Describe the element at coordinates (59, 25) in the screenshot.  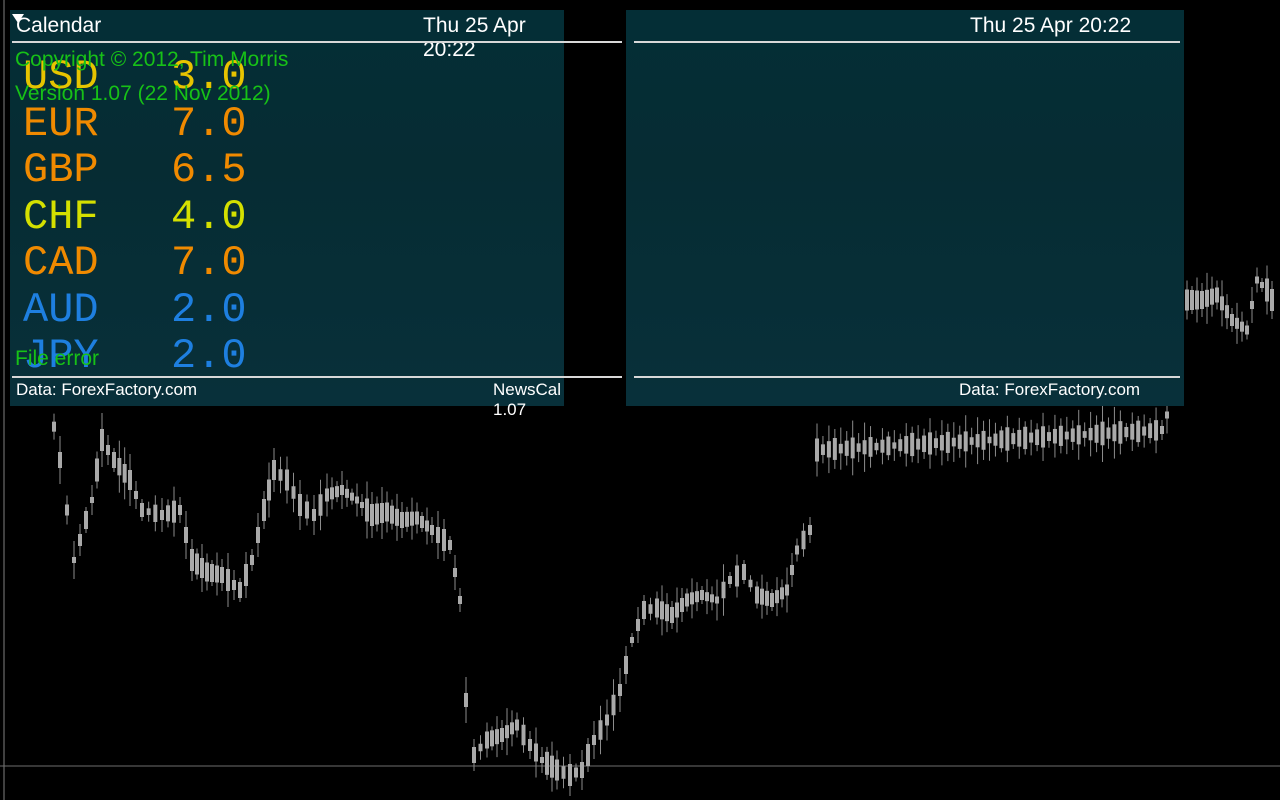
I see `calendar-title: Calendar` at that location.